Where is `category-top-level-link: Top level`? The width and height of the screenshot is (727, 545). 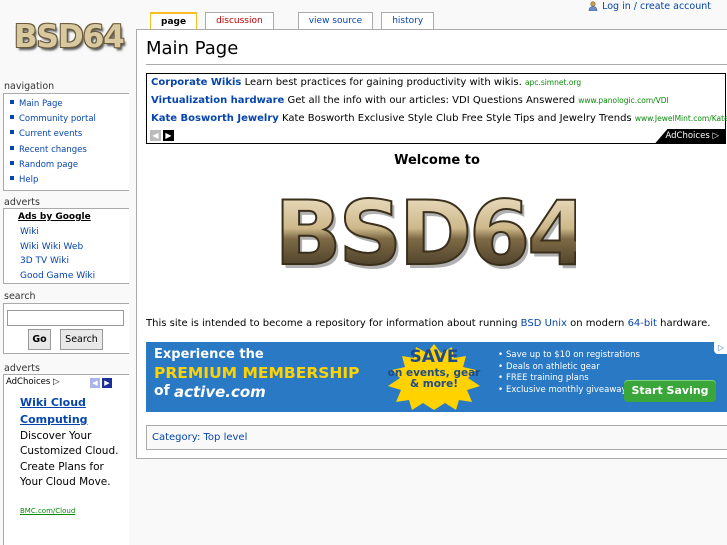 category-top-level-link: Top level is located at coordinates (226, 437).